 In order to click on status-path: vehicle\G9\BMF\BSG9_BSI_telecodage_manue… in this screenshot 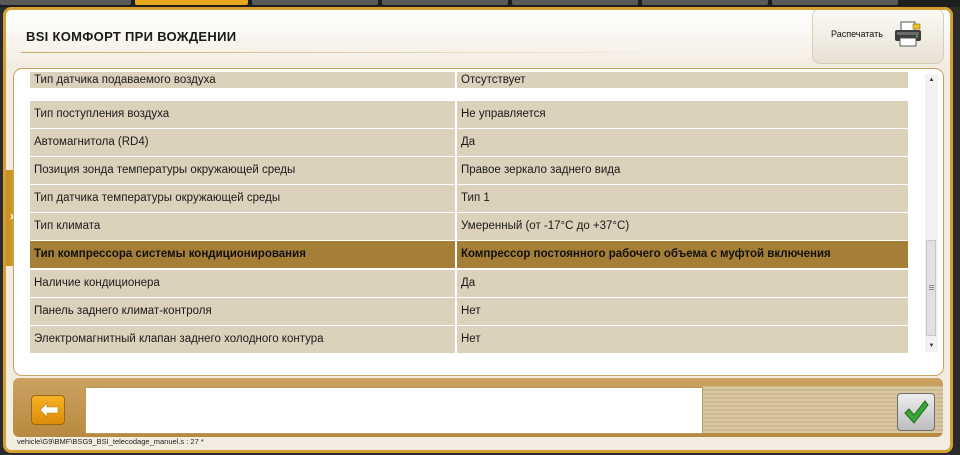, I will do `click(110, 441)`.